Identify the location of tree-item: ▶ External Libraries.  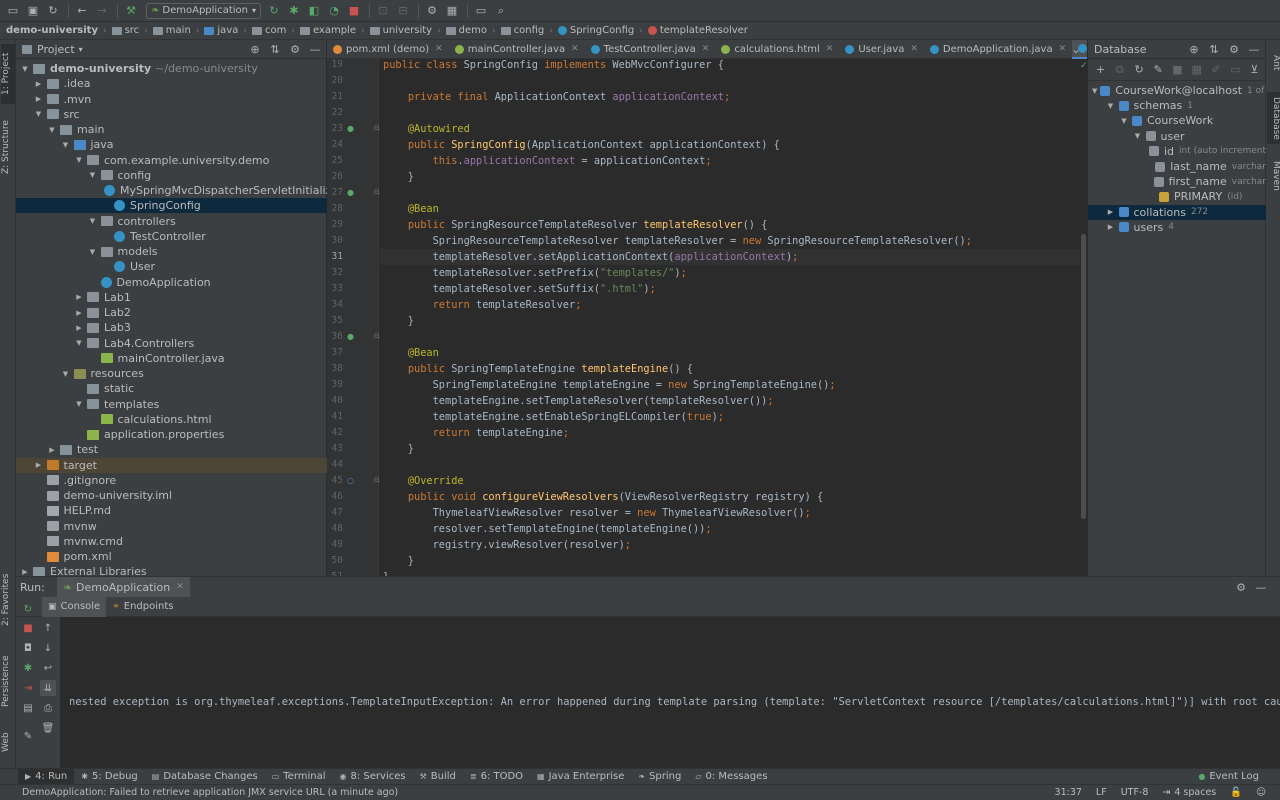
(171, 570).